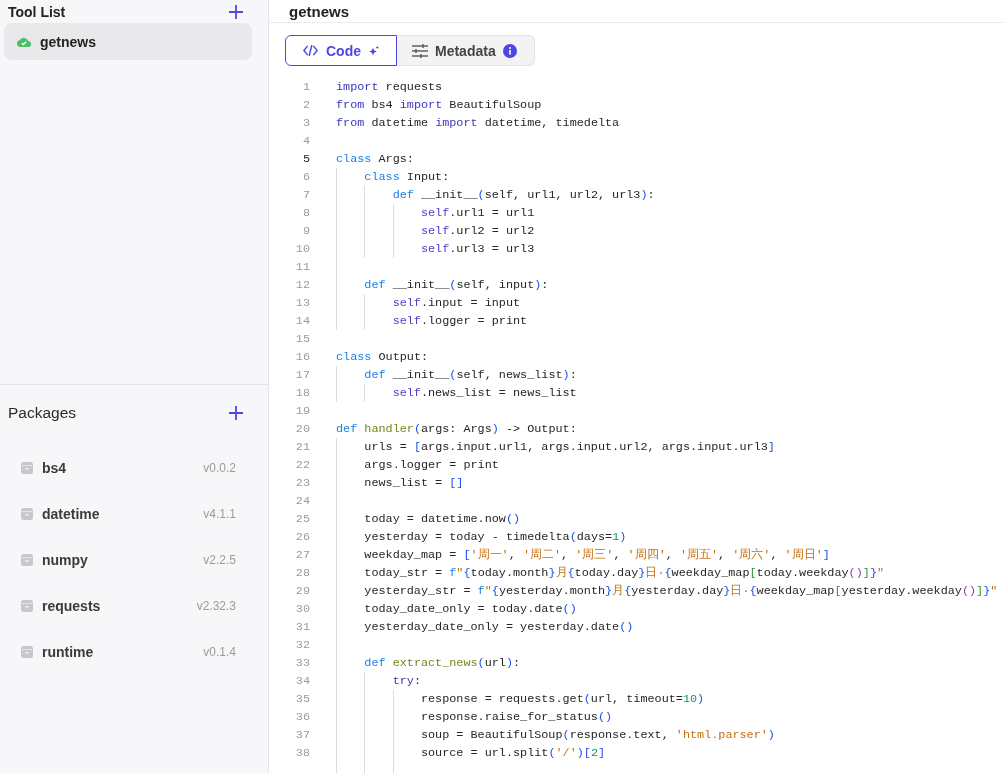 The image size is (1005, 773). I want to click on line-number: 21, so click(302, 447).